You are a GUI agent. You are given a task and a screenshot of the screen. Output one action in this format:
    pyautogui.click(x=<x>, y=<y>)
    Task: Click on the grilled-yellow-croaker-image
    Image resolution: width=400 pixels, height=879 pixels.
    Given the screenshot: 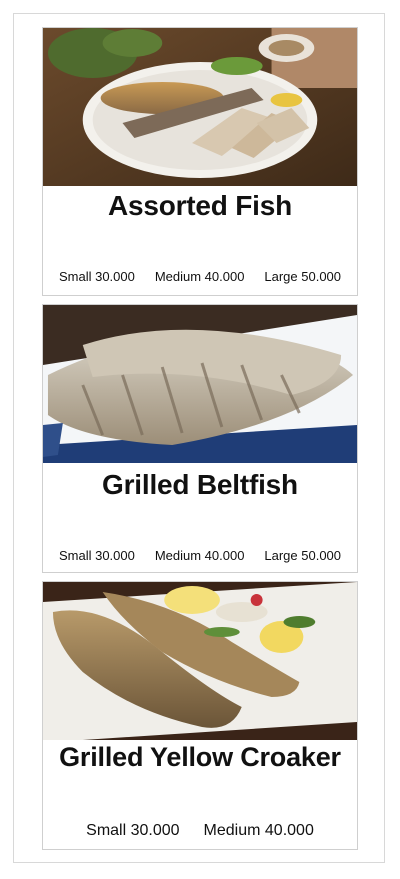 What is the action you would take?
    pyautogui.click(x=200, y=661)
    